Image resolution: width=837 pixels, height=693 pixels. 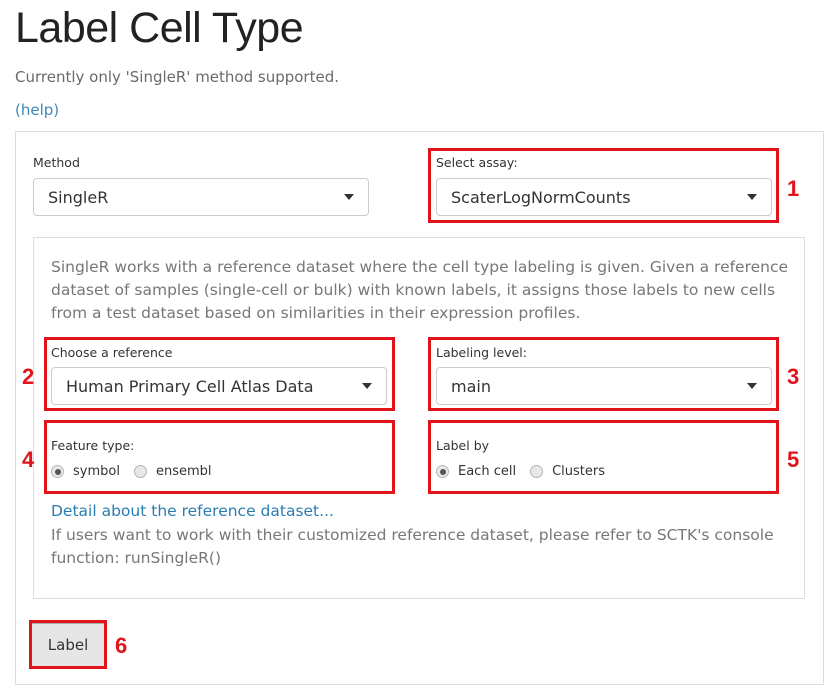 I want to click on label-by-radio-each-cell, so click(x=442, y=471).